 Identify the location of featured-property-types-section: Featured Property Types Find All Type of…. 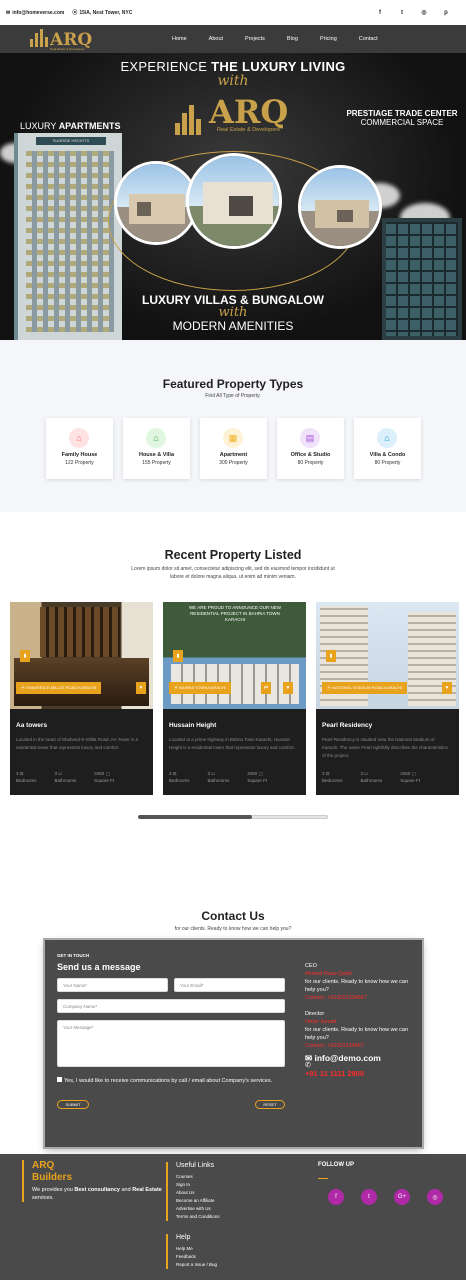
(233, 426).